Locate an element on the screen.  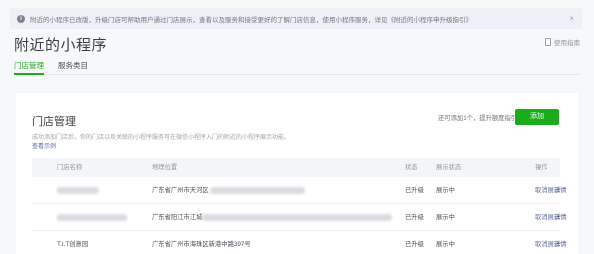
tab-service-category: 服务类目 is located at coordinates (73, 66).